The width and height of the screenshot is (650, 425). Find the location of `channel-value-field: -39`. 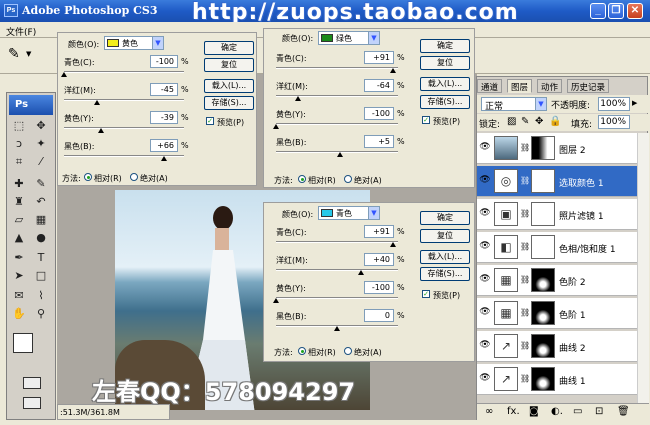

channel-value-field: -39 is located at coordinates (164, 117).